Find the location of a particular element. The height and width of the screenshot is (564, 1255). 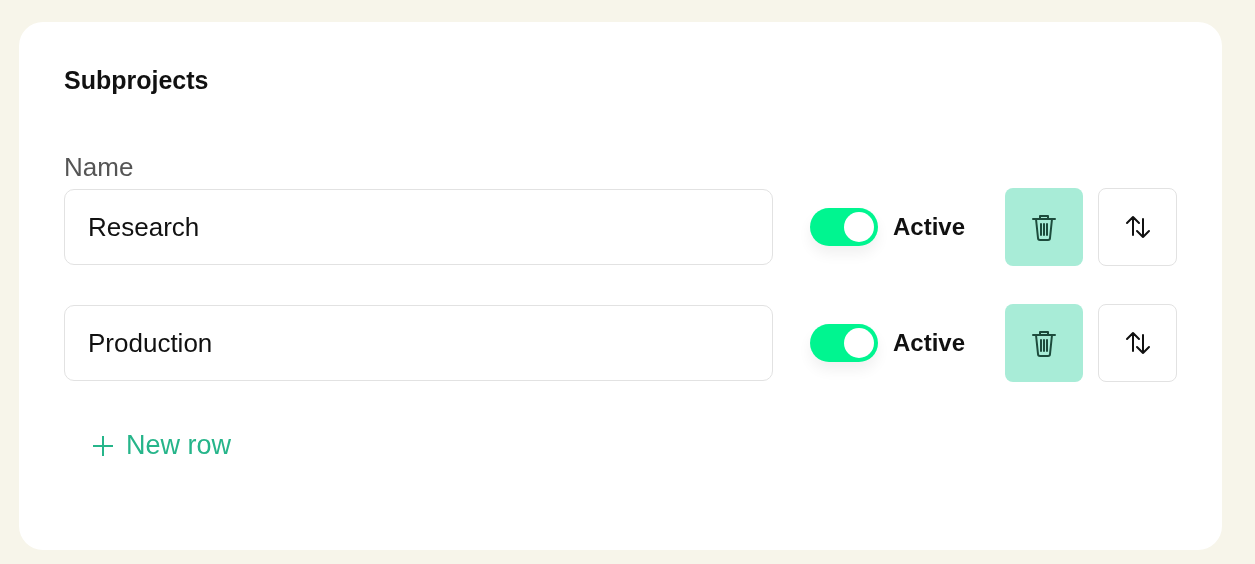

name-field: Production is located at coordinates (418, 343).